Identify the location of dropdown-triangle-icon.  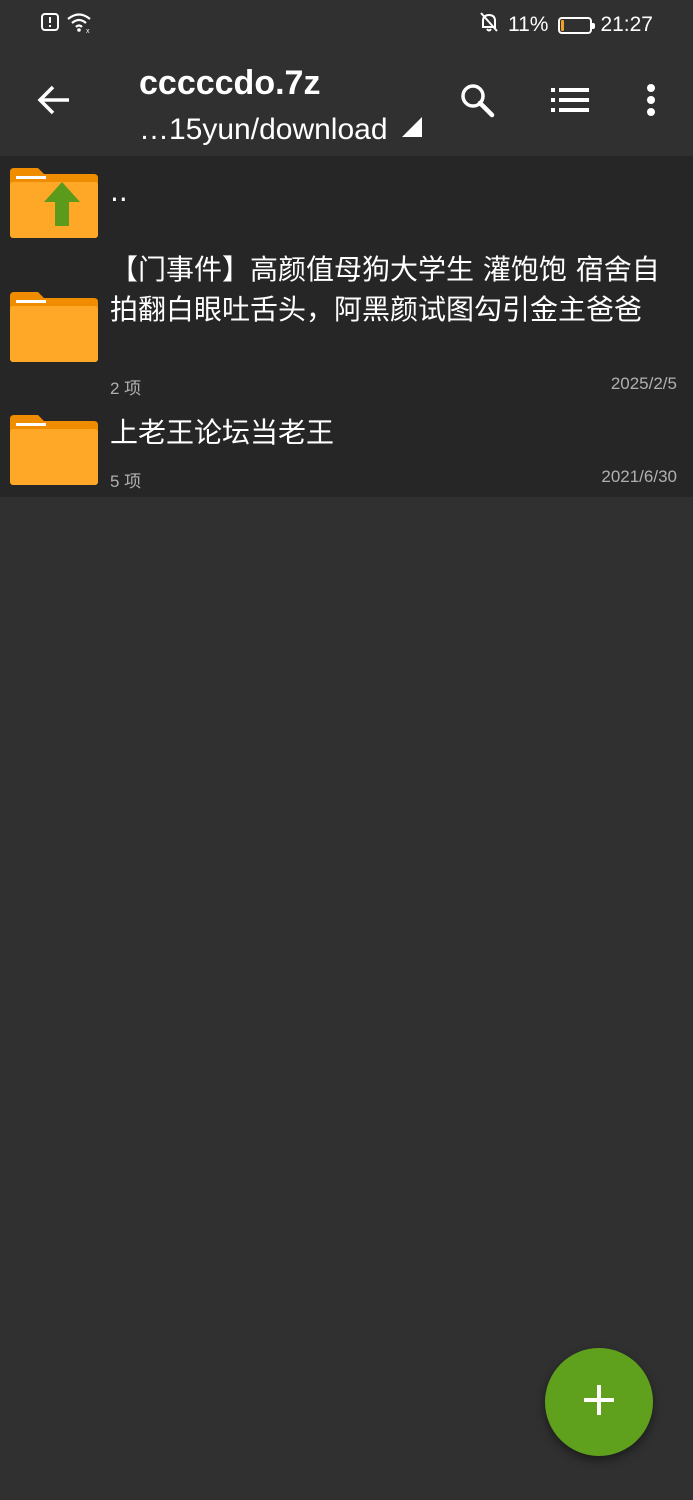
(411, 128).